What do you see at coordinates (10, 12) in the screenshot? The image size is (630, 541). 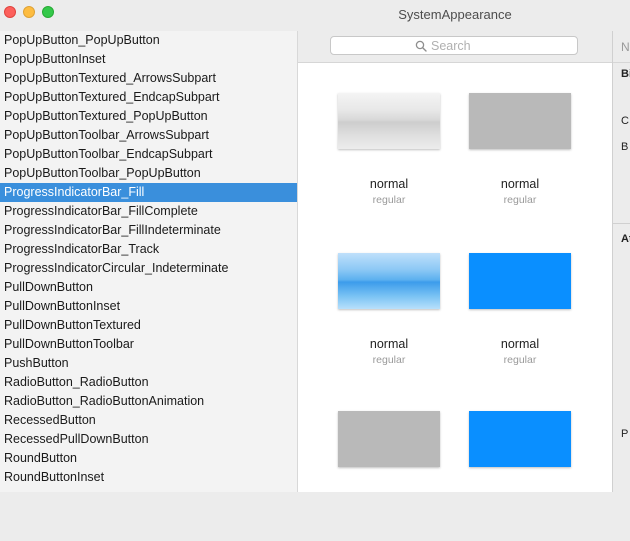 I see `close-window-button` at bounding box center [10, 12].